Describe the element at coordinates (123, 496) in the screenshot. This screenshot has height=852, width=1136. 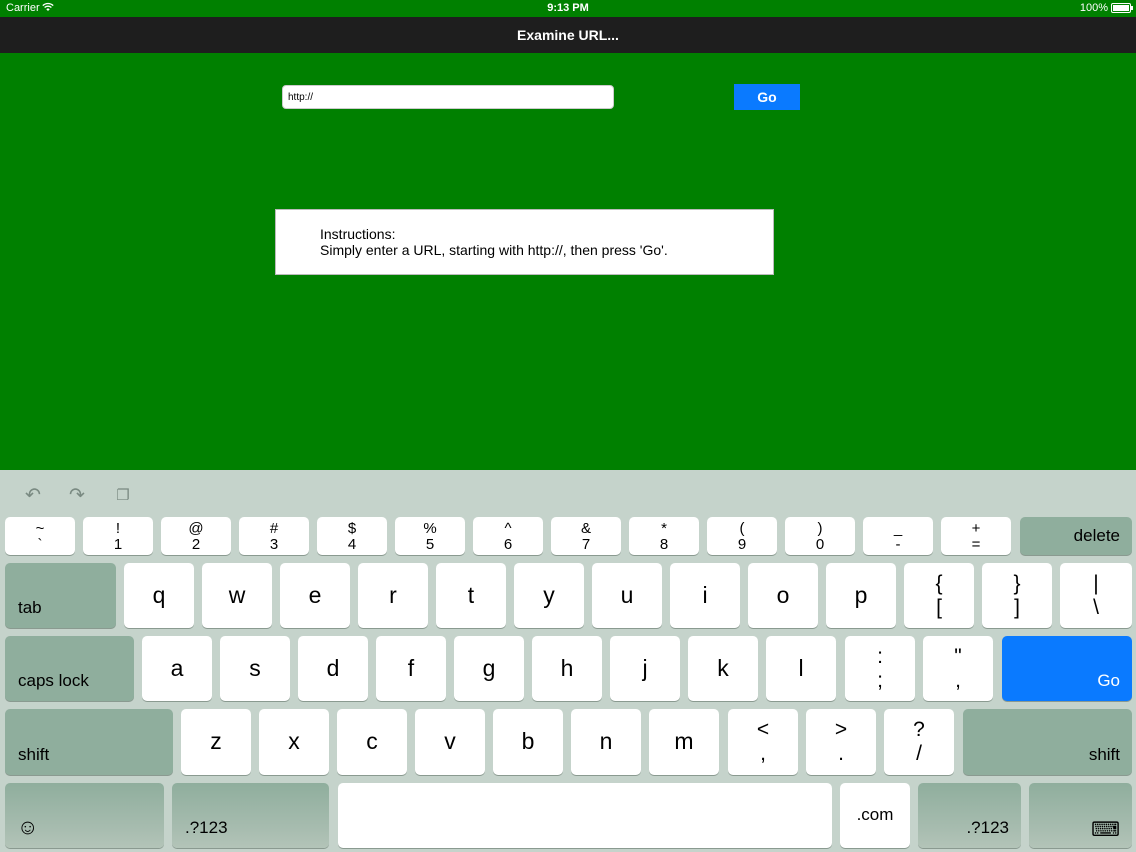
I see `paste-icon: ❐` at that location.